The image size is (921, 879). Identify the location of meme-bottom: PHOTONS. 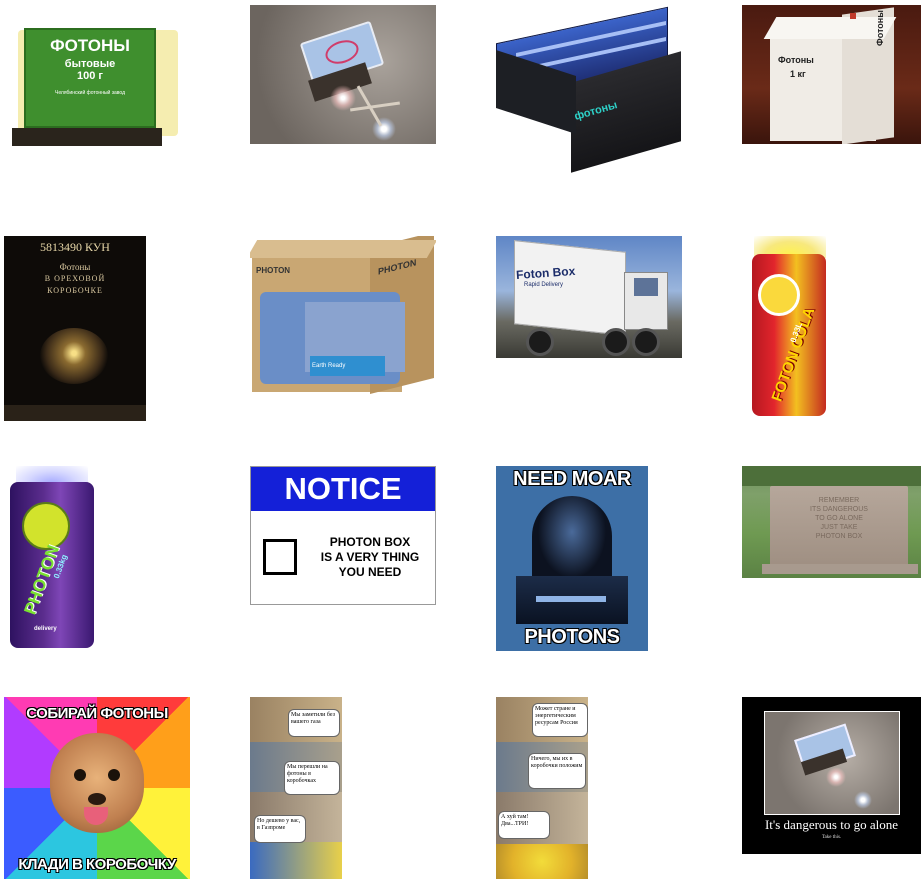
(572, 637).